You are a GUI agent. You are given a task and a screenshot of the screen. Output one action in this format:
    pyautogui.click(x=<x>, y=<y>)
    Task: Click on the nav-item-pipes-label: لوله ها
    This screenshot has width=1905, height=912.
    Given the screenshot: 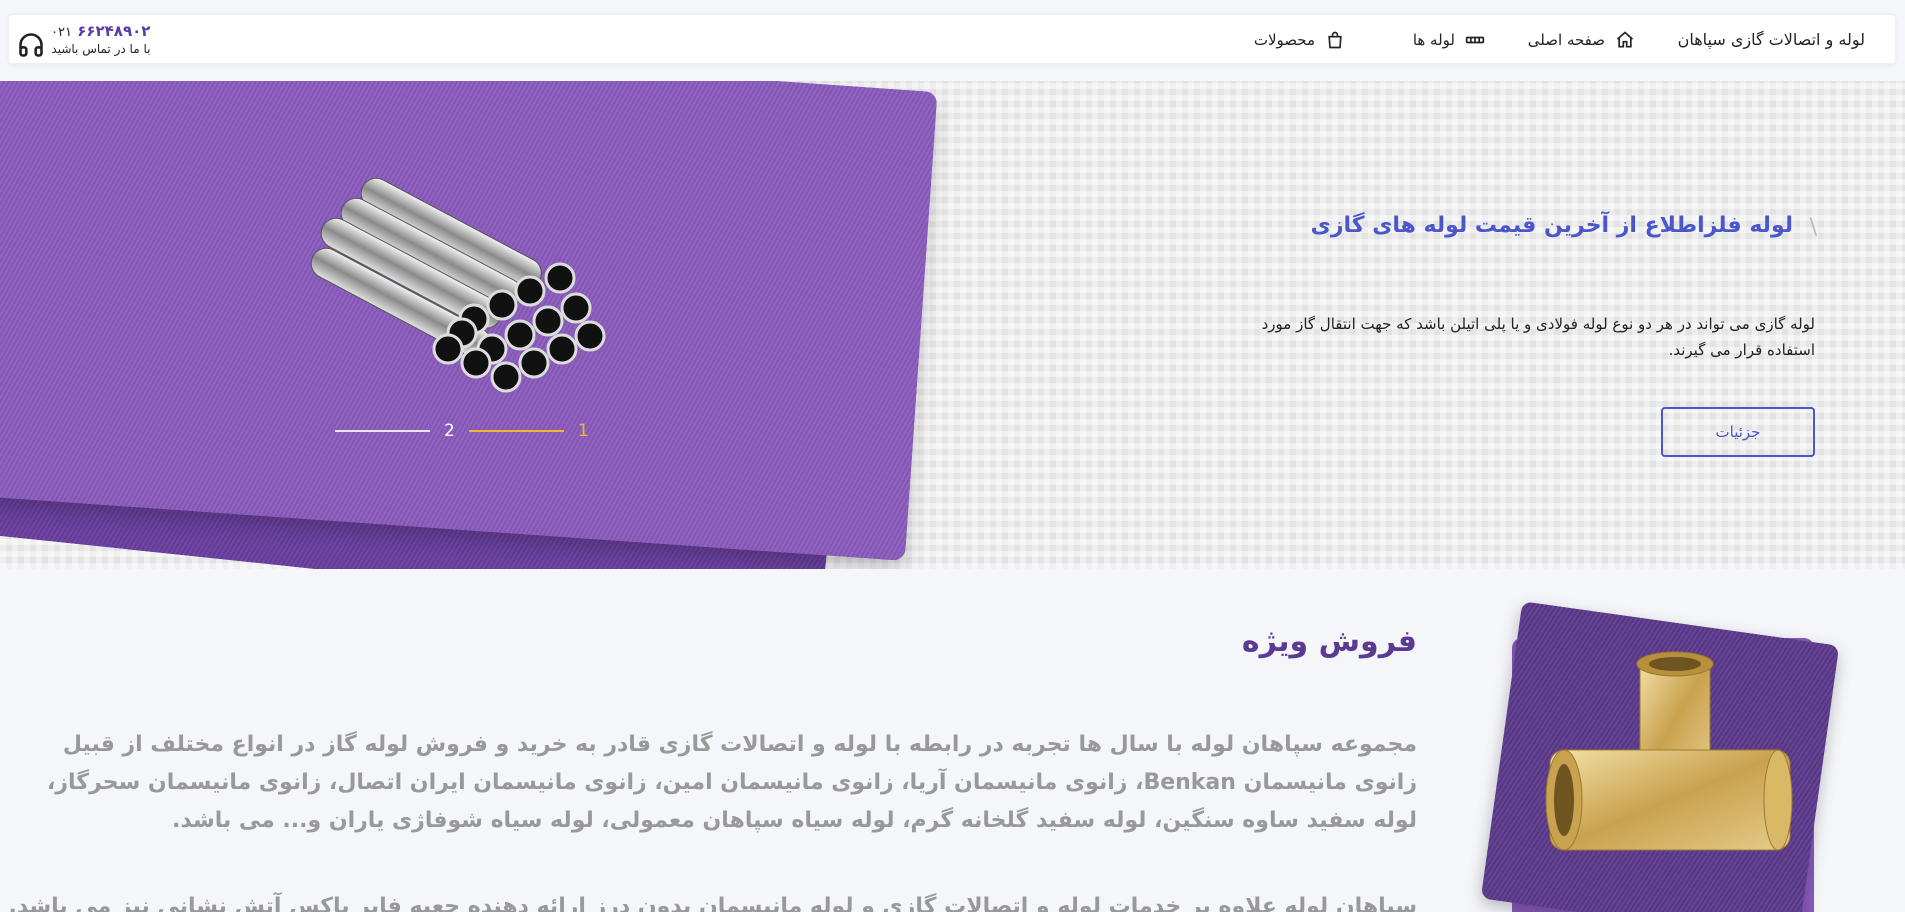 What is the action you would take?
    pyautogui.click(x=1433, y=40)
    